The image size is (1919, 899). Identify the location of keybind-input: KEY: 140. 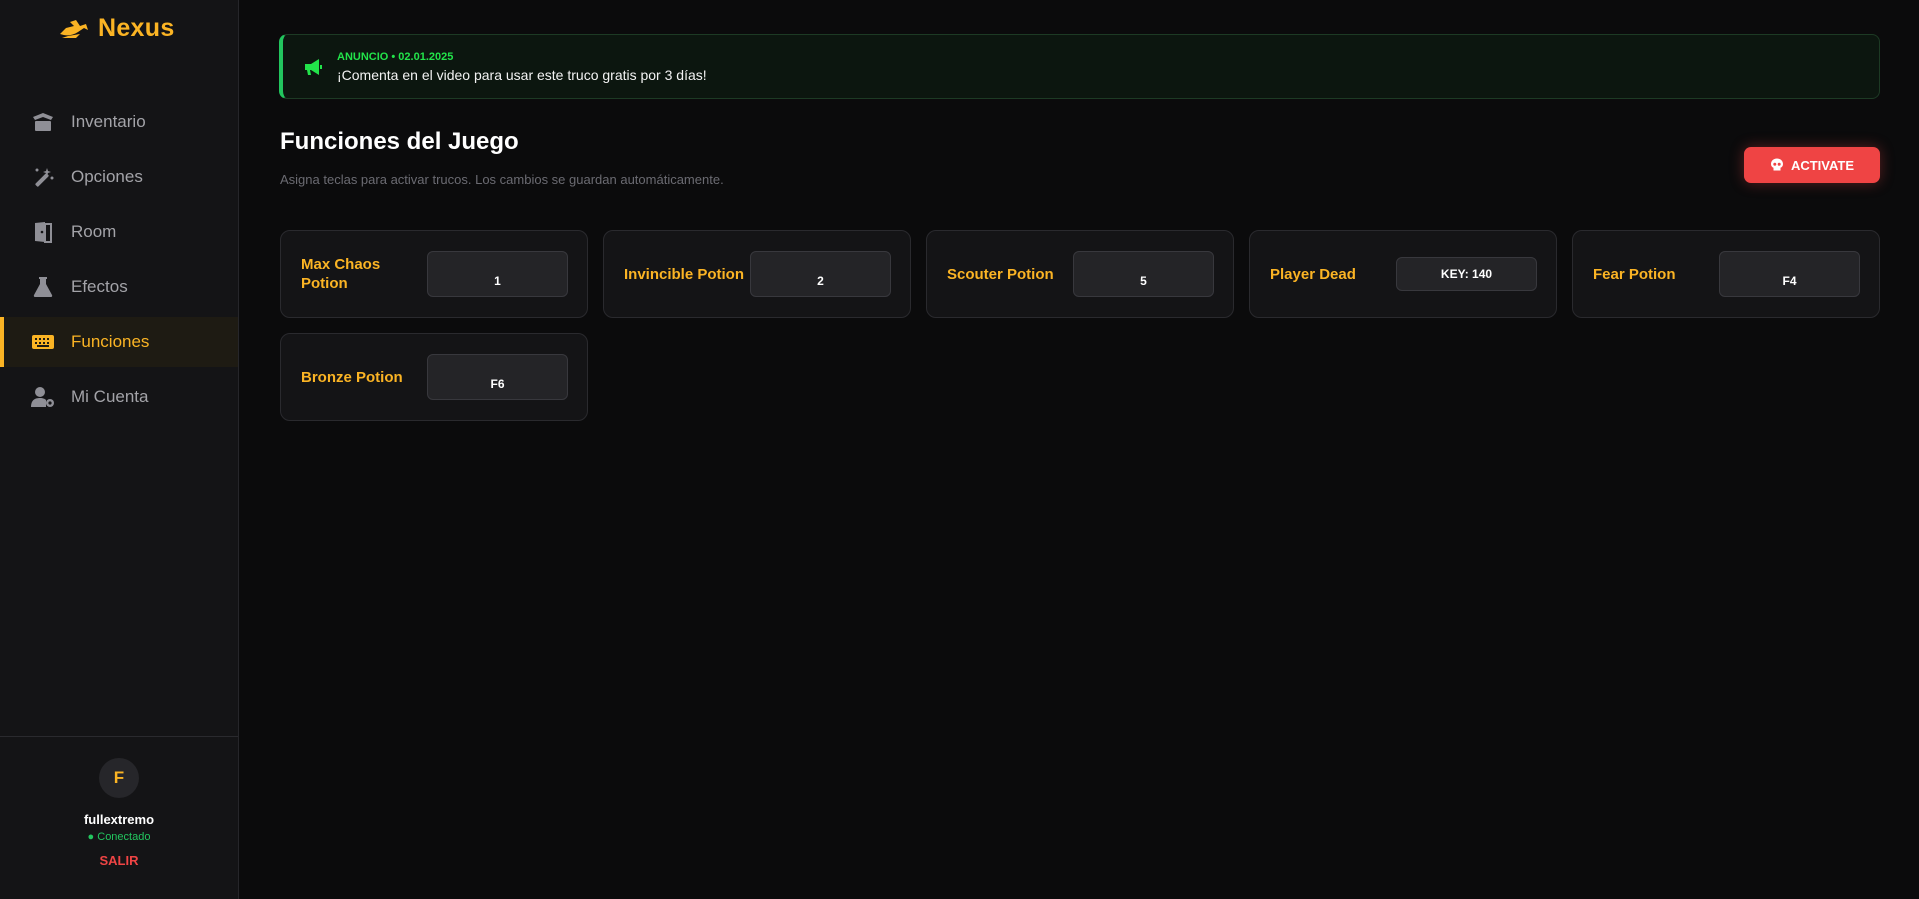
(1466, 274).